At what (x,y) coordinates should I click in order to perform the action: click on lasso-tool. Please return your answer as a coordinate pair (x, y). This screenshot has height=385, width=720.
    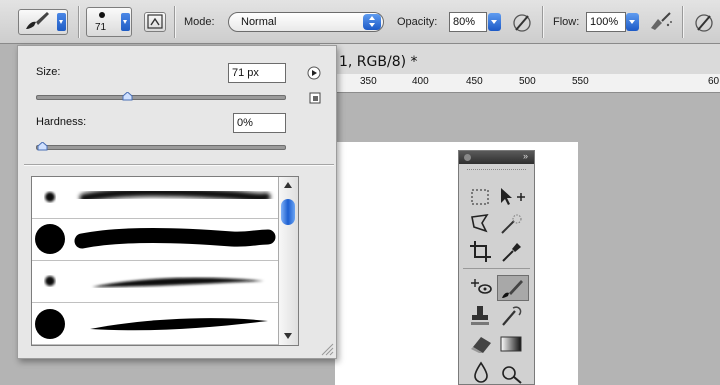
    Looking at the image, I should click on (483, 224).